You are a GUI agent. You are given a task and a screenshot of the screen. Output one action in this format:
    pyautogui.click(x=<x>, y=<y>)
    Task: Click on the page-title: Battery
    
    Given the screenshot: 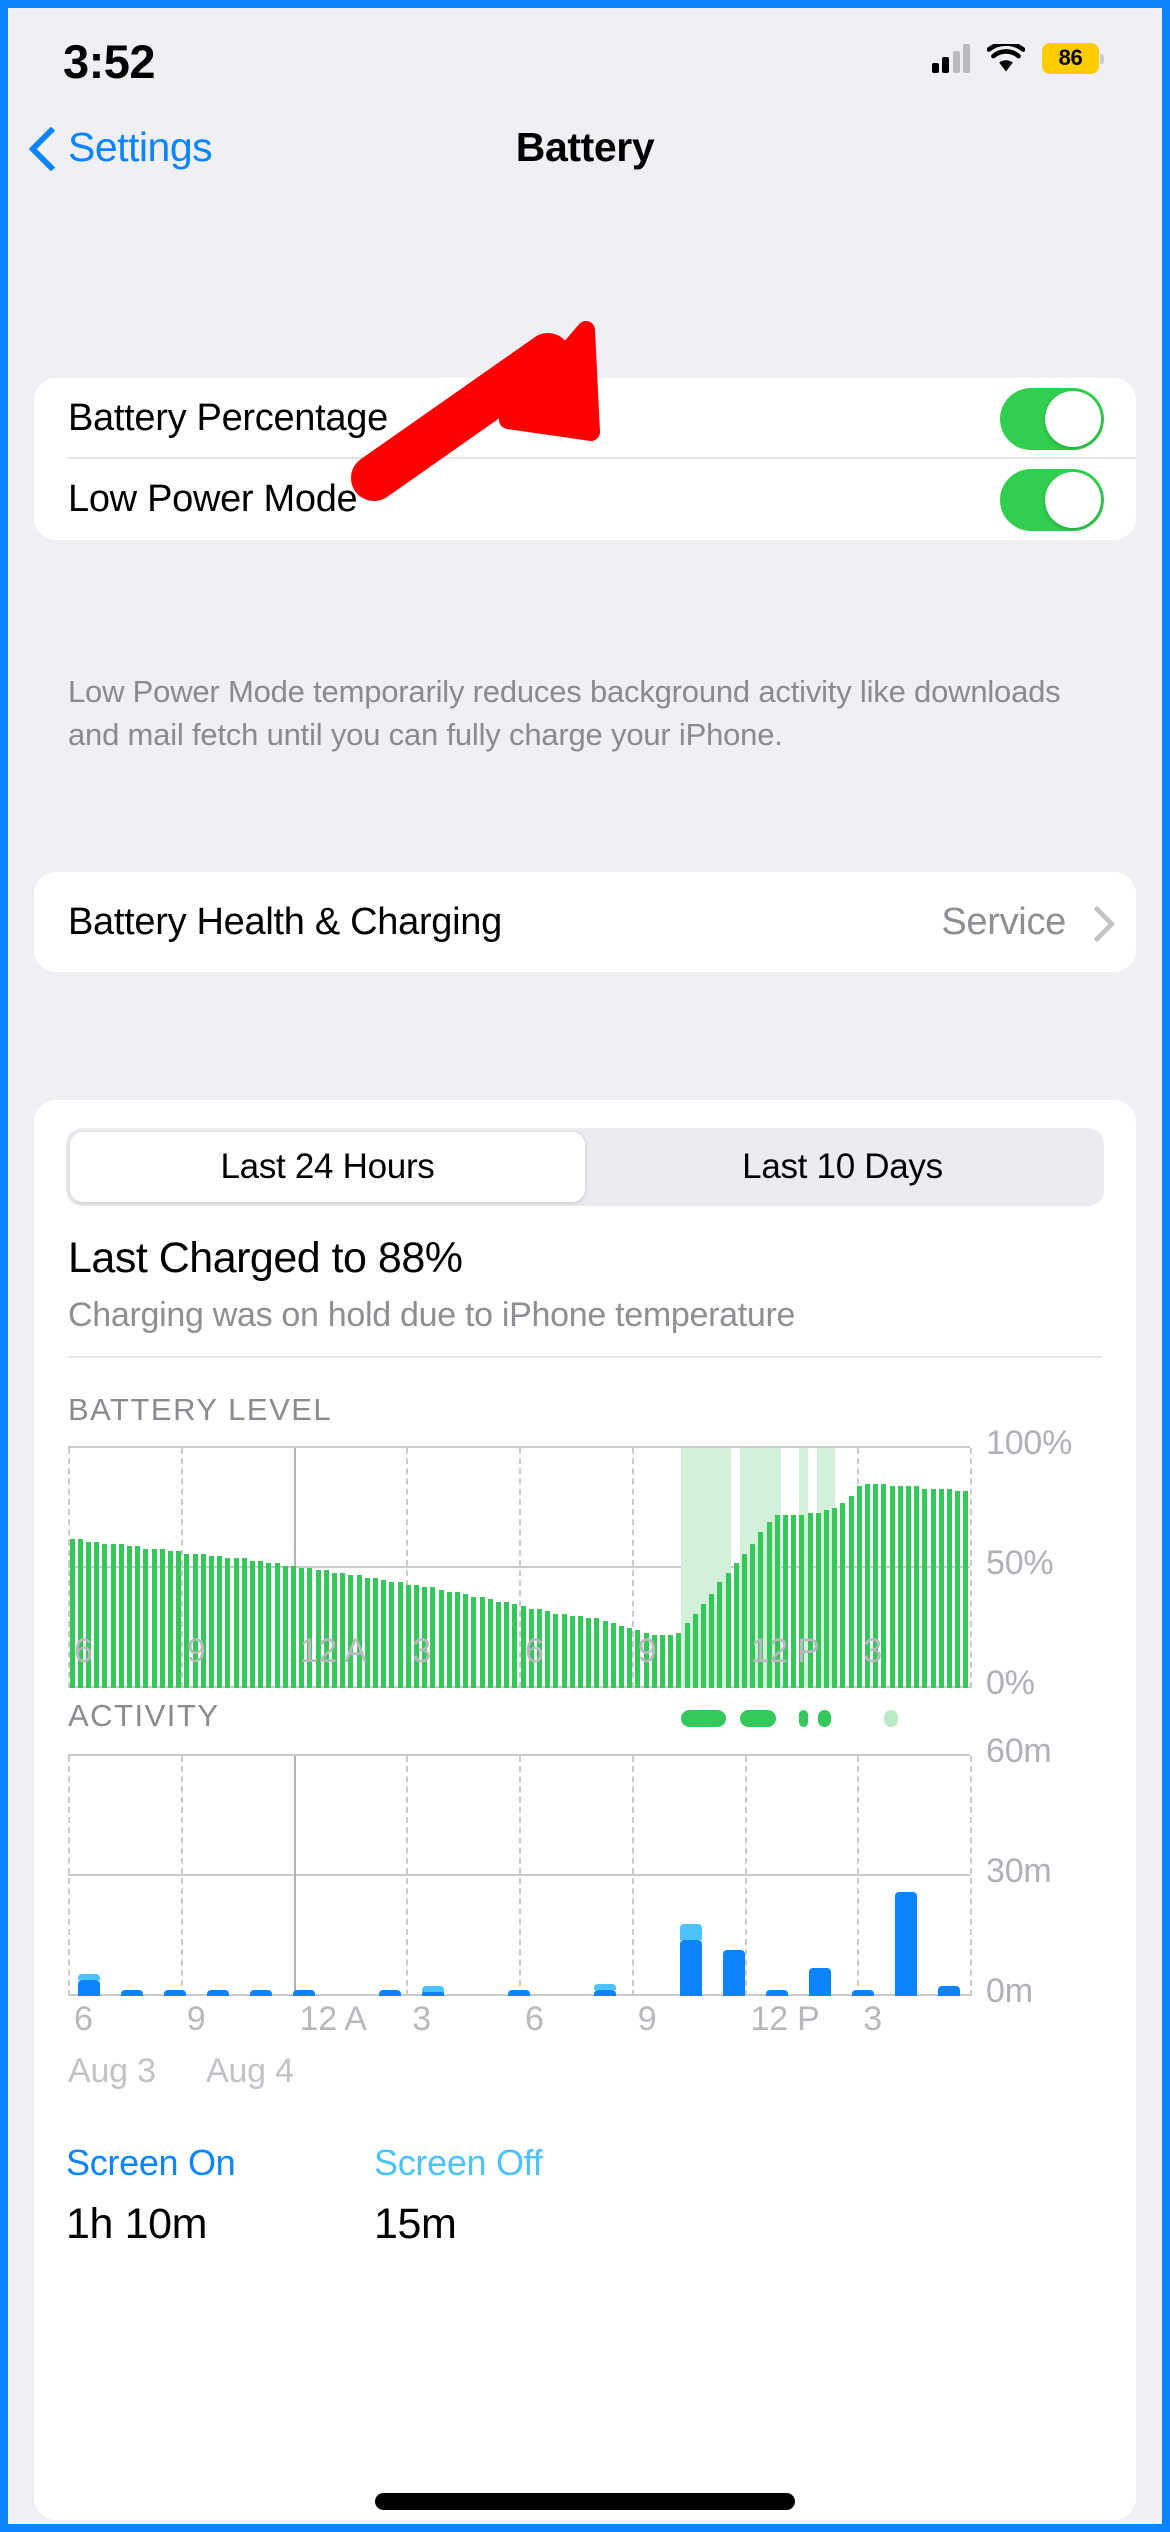 What is the action you would take?
    pyautogui.click(x=585, y=146)
    